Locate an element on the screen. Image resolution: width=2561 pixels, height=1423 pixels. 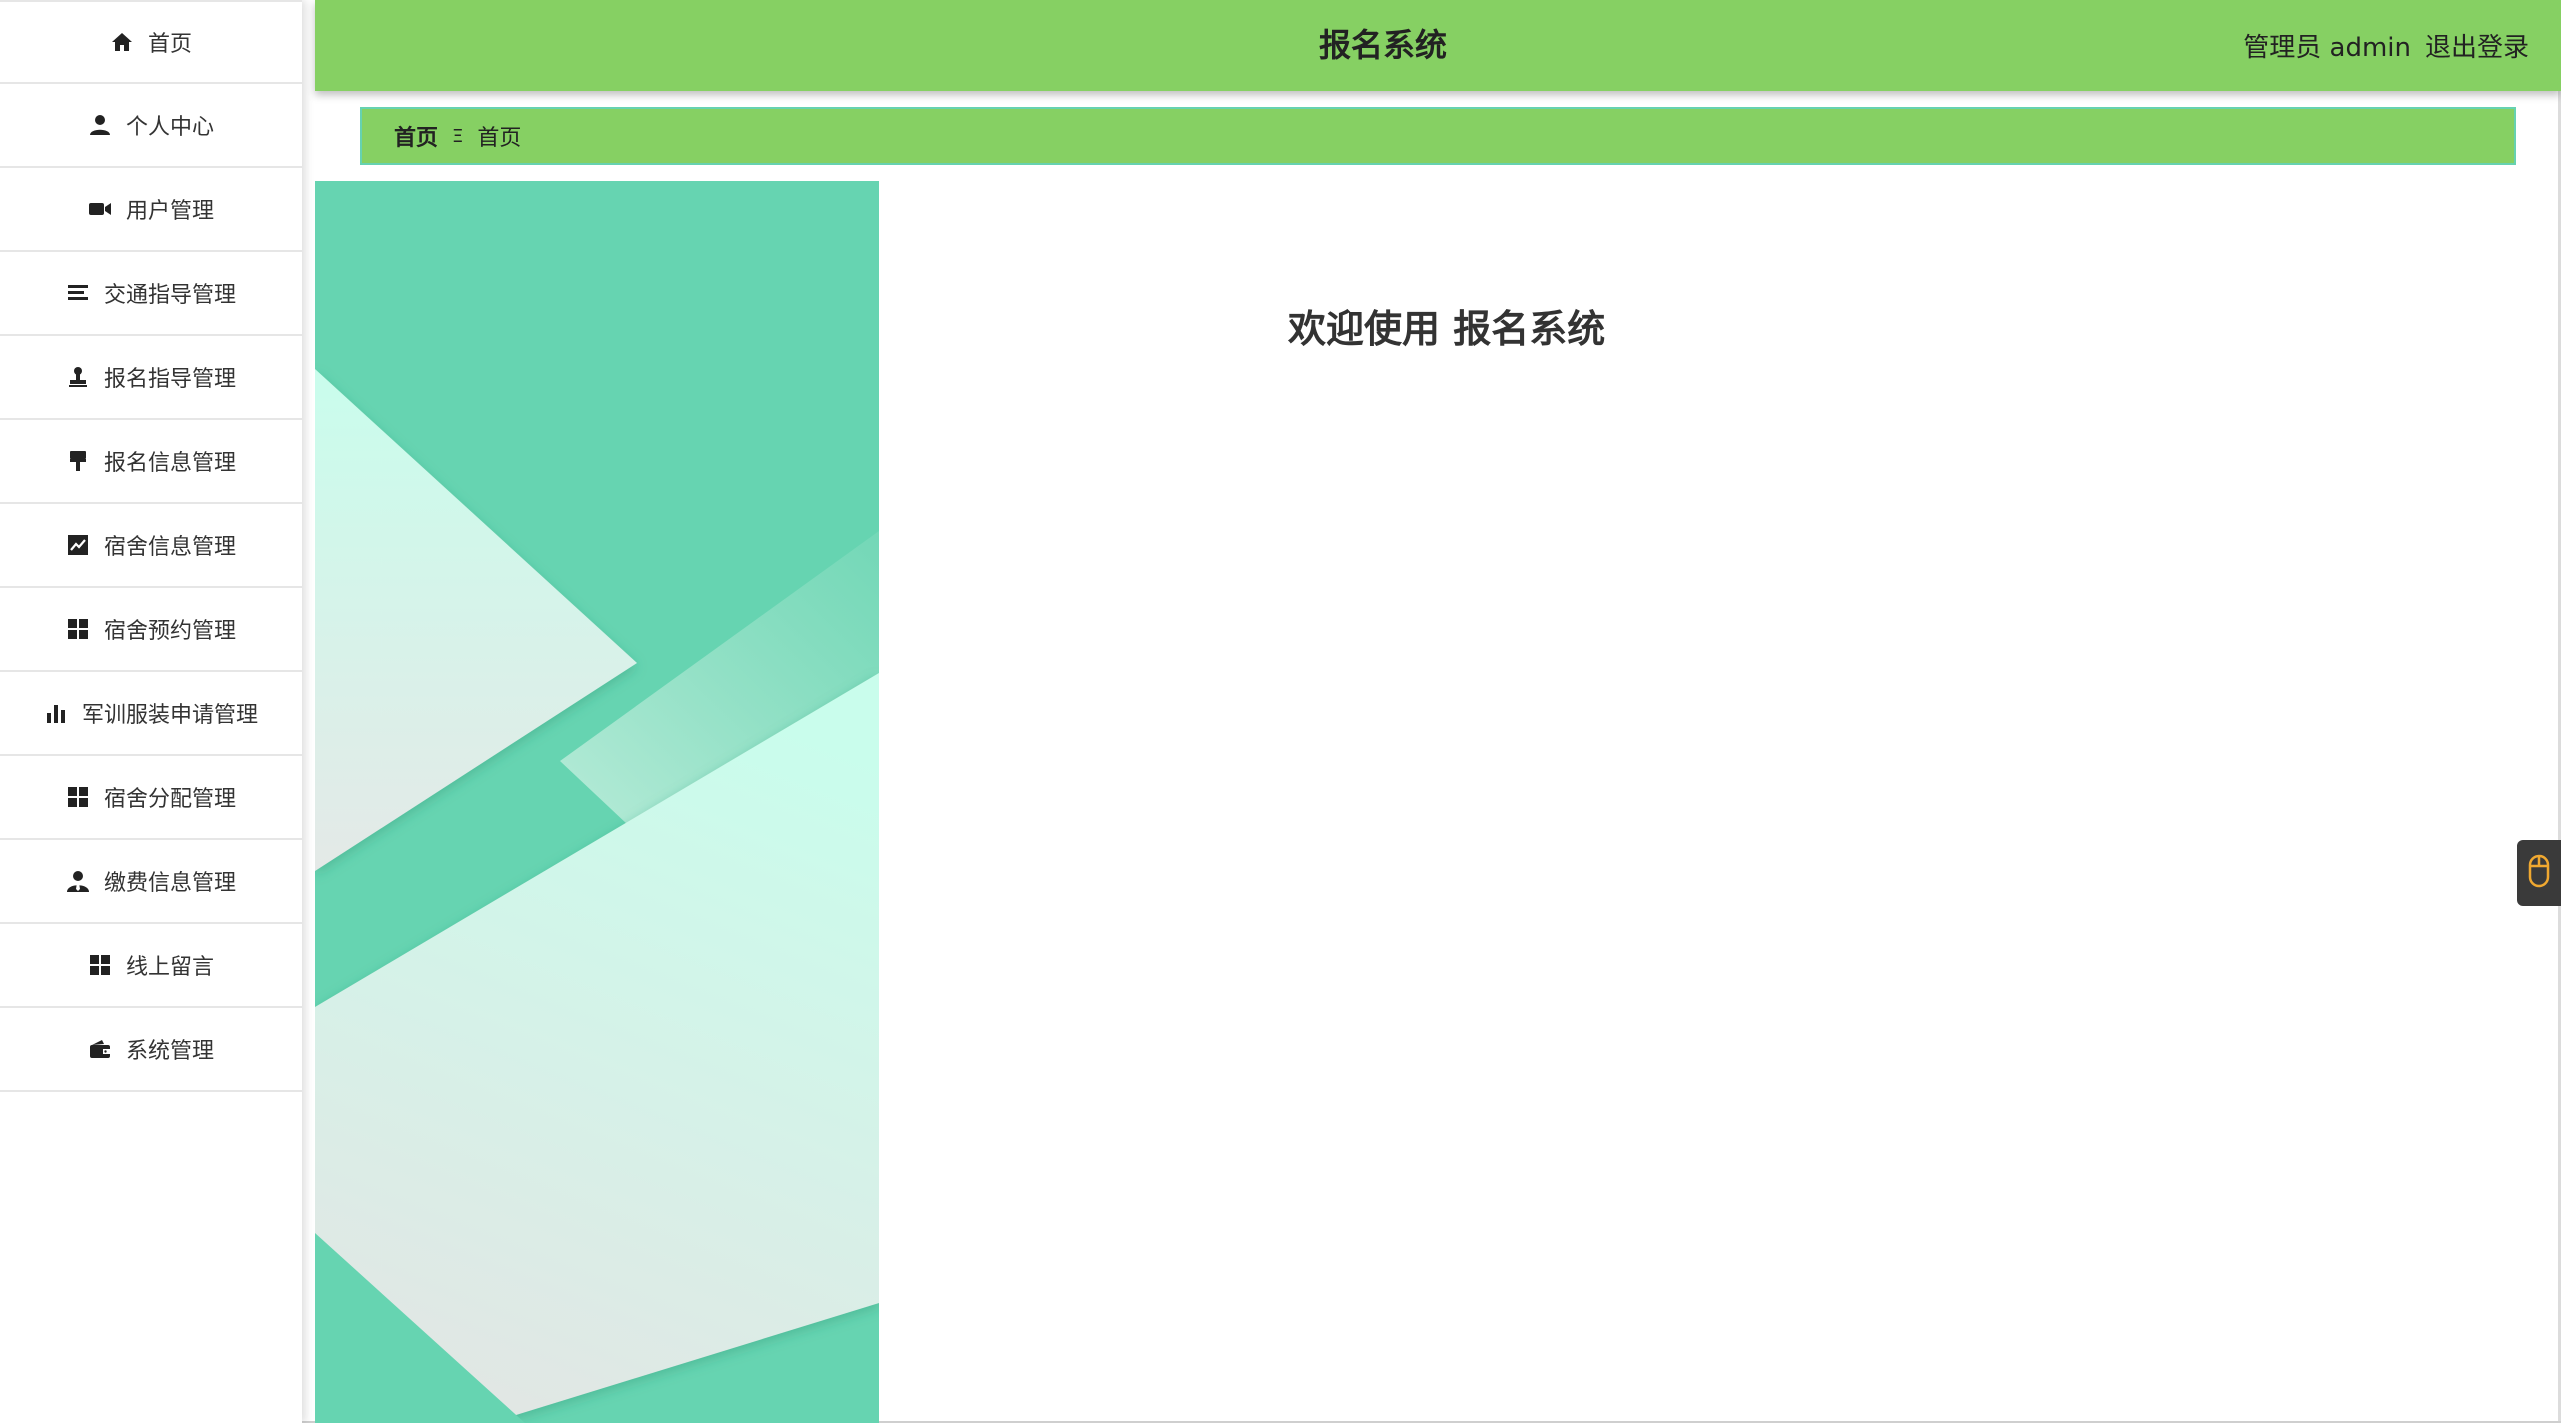
sidebar-item-dorm-reservation: 宿舍预约管理 is located at coordinates (151, 630).